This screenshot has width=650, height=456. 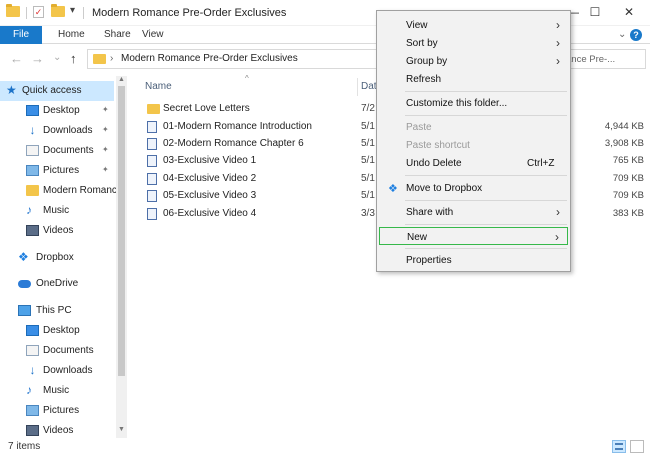 I want to click on file-date: 3/3, so click(x=368, y=213).